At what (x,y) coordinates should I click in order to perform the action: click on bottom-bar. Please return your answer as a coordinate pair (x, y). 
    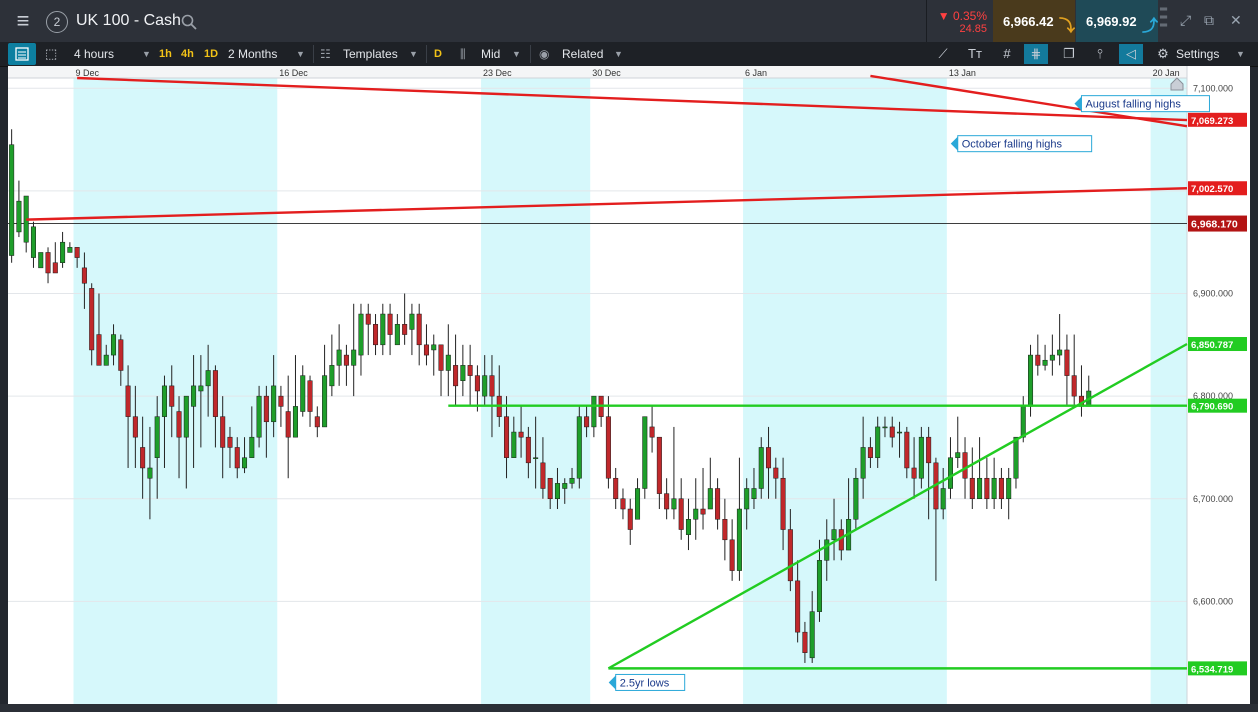
    Looking at the image, I should click on (629, 708).